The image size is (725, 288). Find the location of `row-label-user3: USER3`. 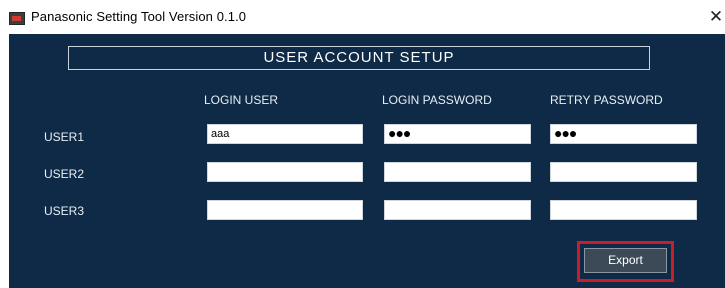

row-label-user3: USER3 is located at coordinates (64, 211).